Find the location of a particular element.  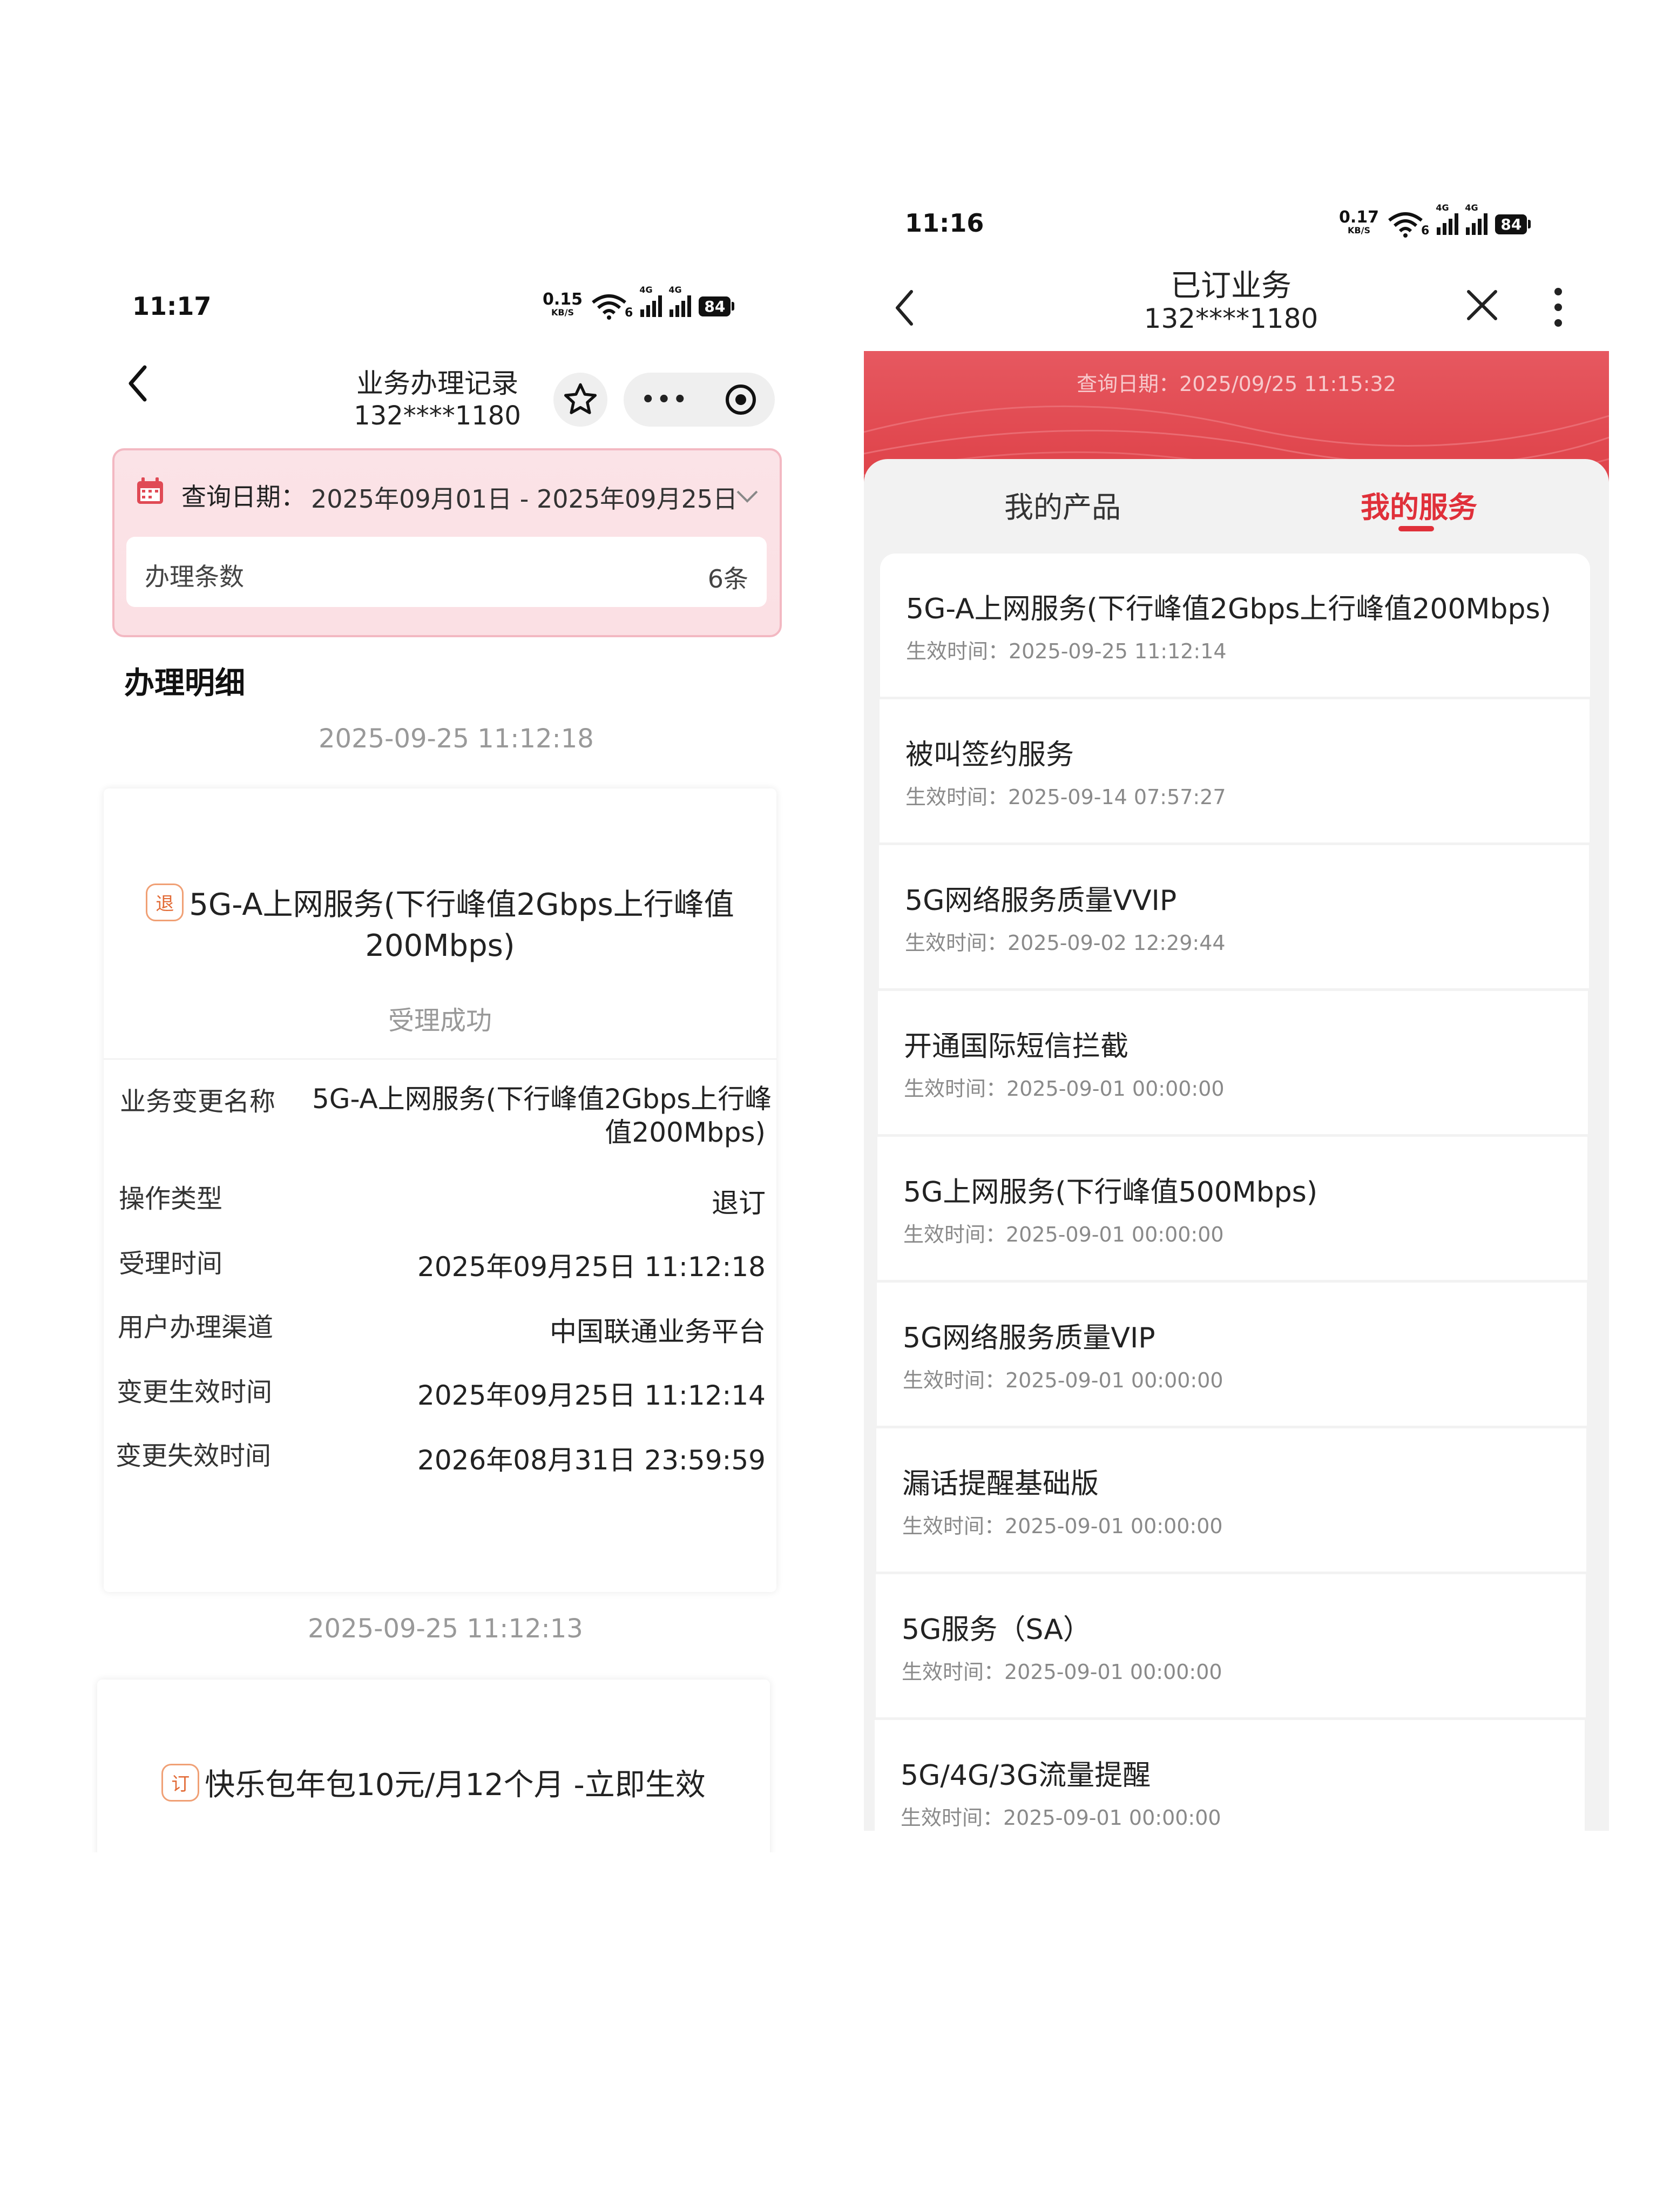

query-card: 查询日期： 2025年09月01日 - 2025年09月25日 办理条数 6条 is located at coordinates (447, 542).